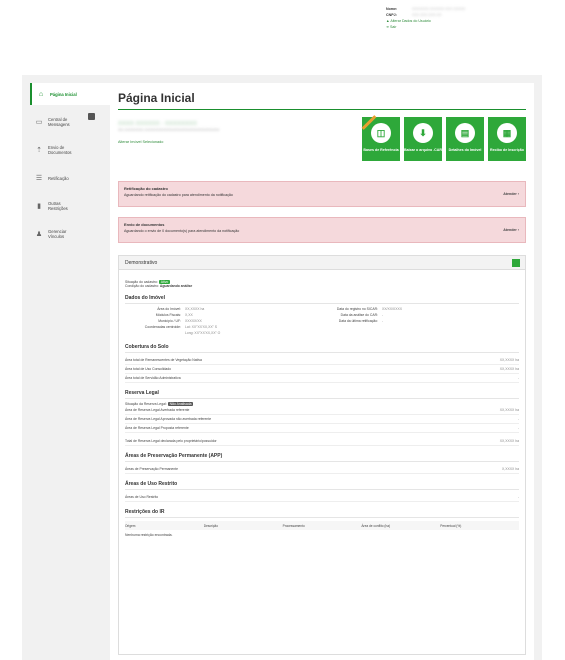 The image size is (565, 660). I want to click on file-icon: ▮, so click(39, 206).